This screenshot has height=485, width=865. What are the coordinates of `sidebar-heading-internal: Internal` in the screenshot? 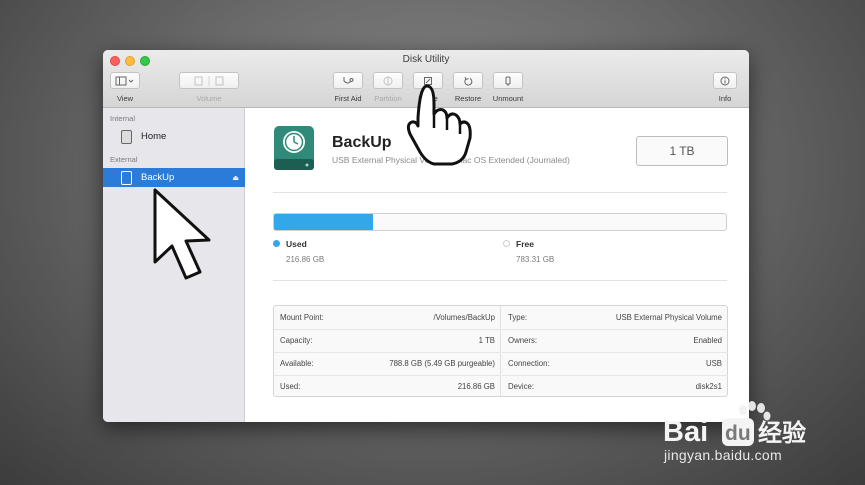 It's located at (123, 118).